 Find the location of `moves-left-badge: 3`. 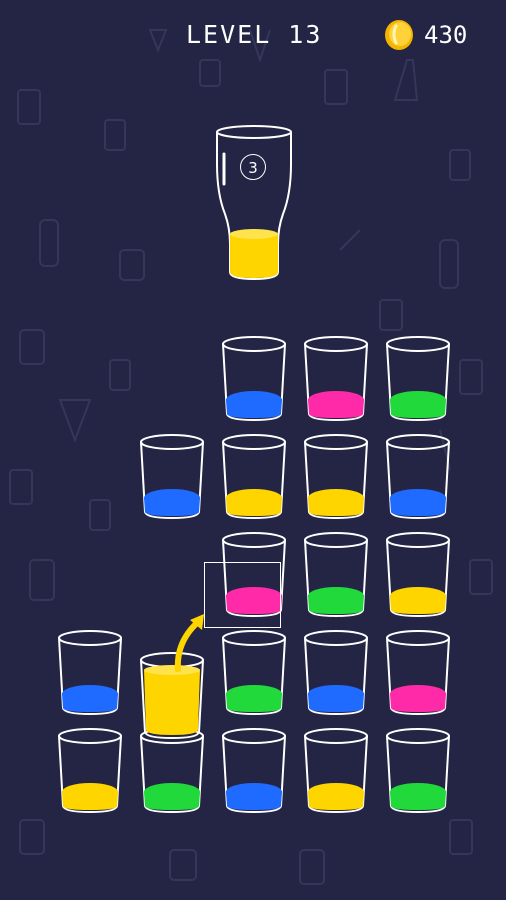

moves-left-badge: 3 is located at coordinates (253, 167).